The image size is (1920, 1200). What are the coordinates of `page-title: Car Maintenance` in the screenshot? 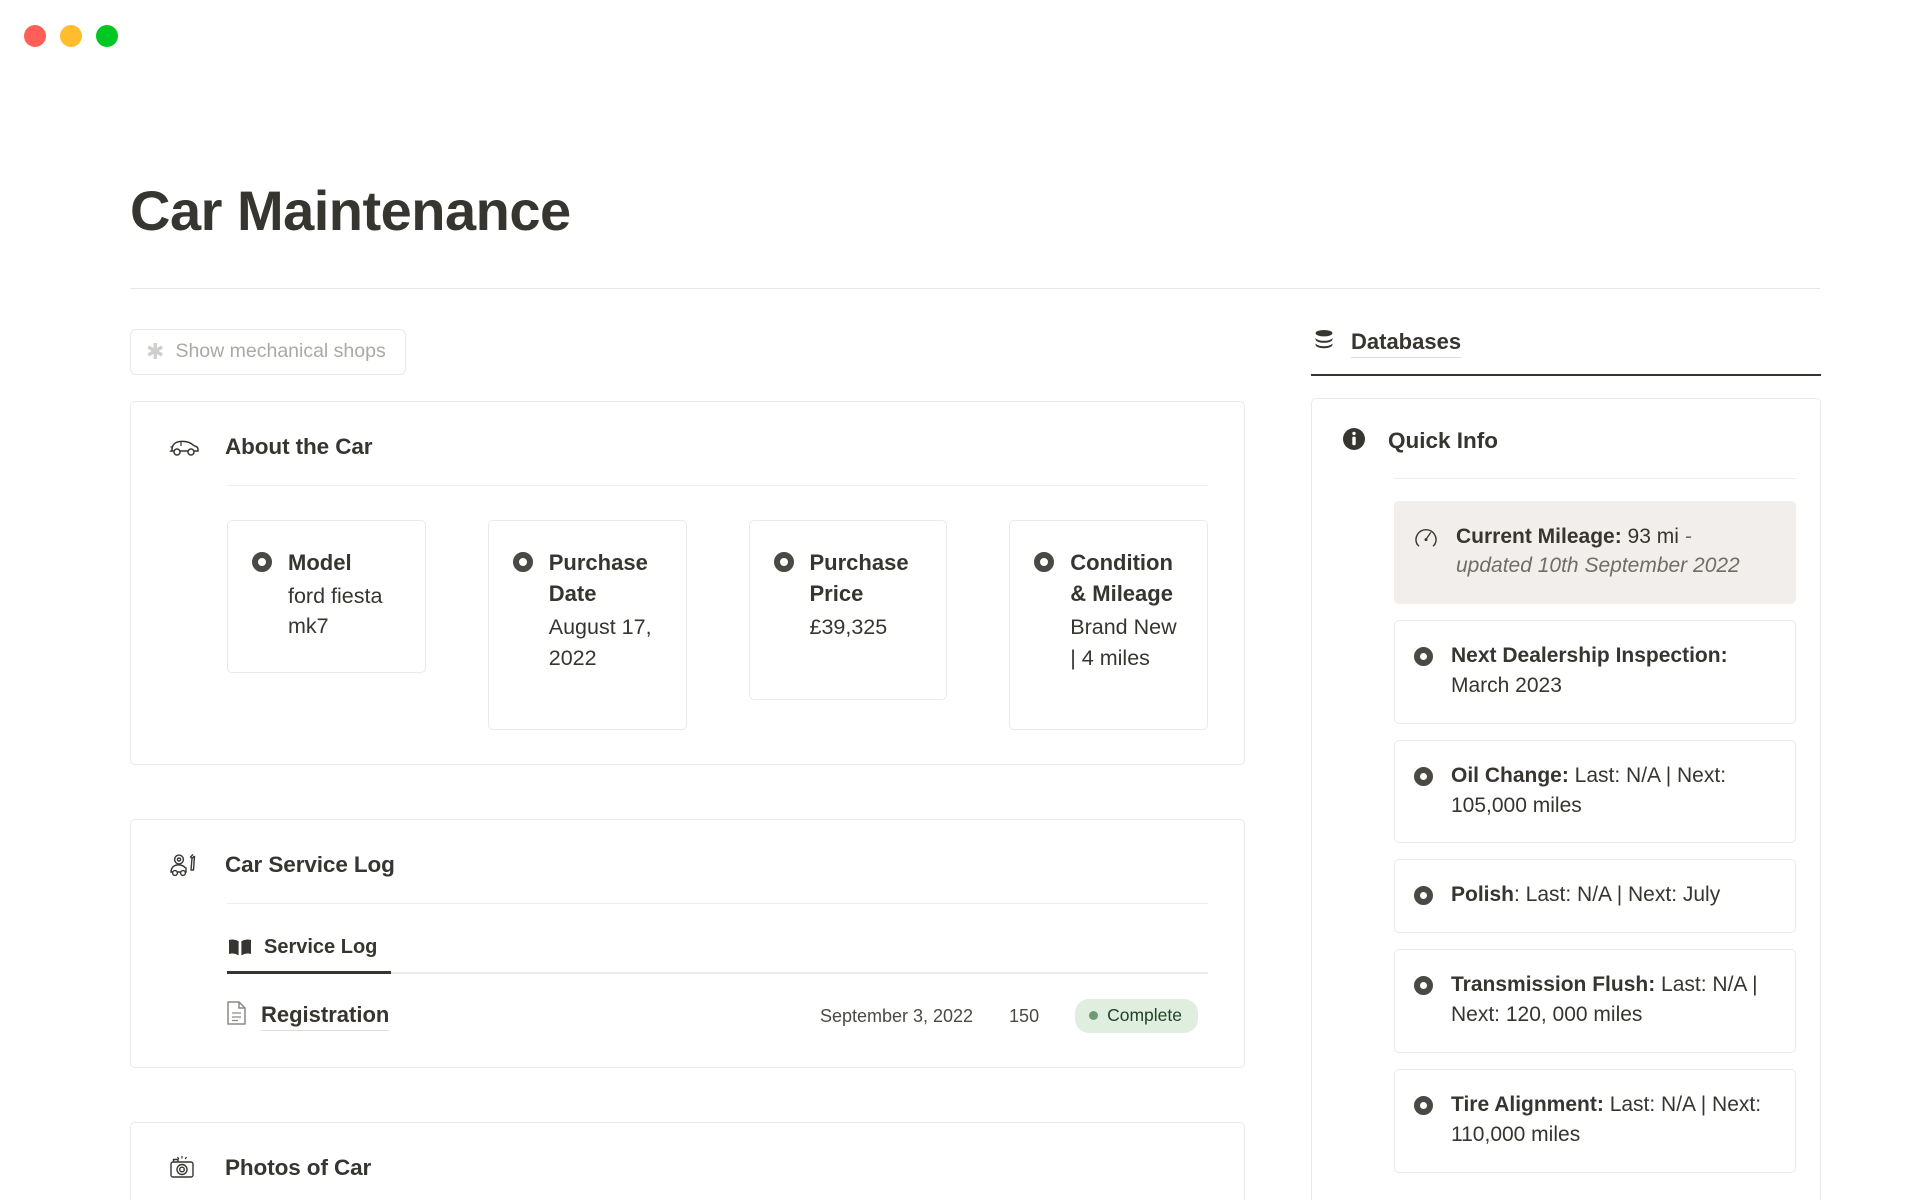 It's located at (350, 210).